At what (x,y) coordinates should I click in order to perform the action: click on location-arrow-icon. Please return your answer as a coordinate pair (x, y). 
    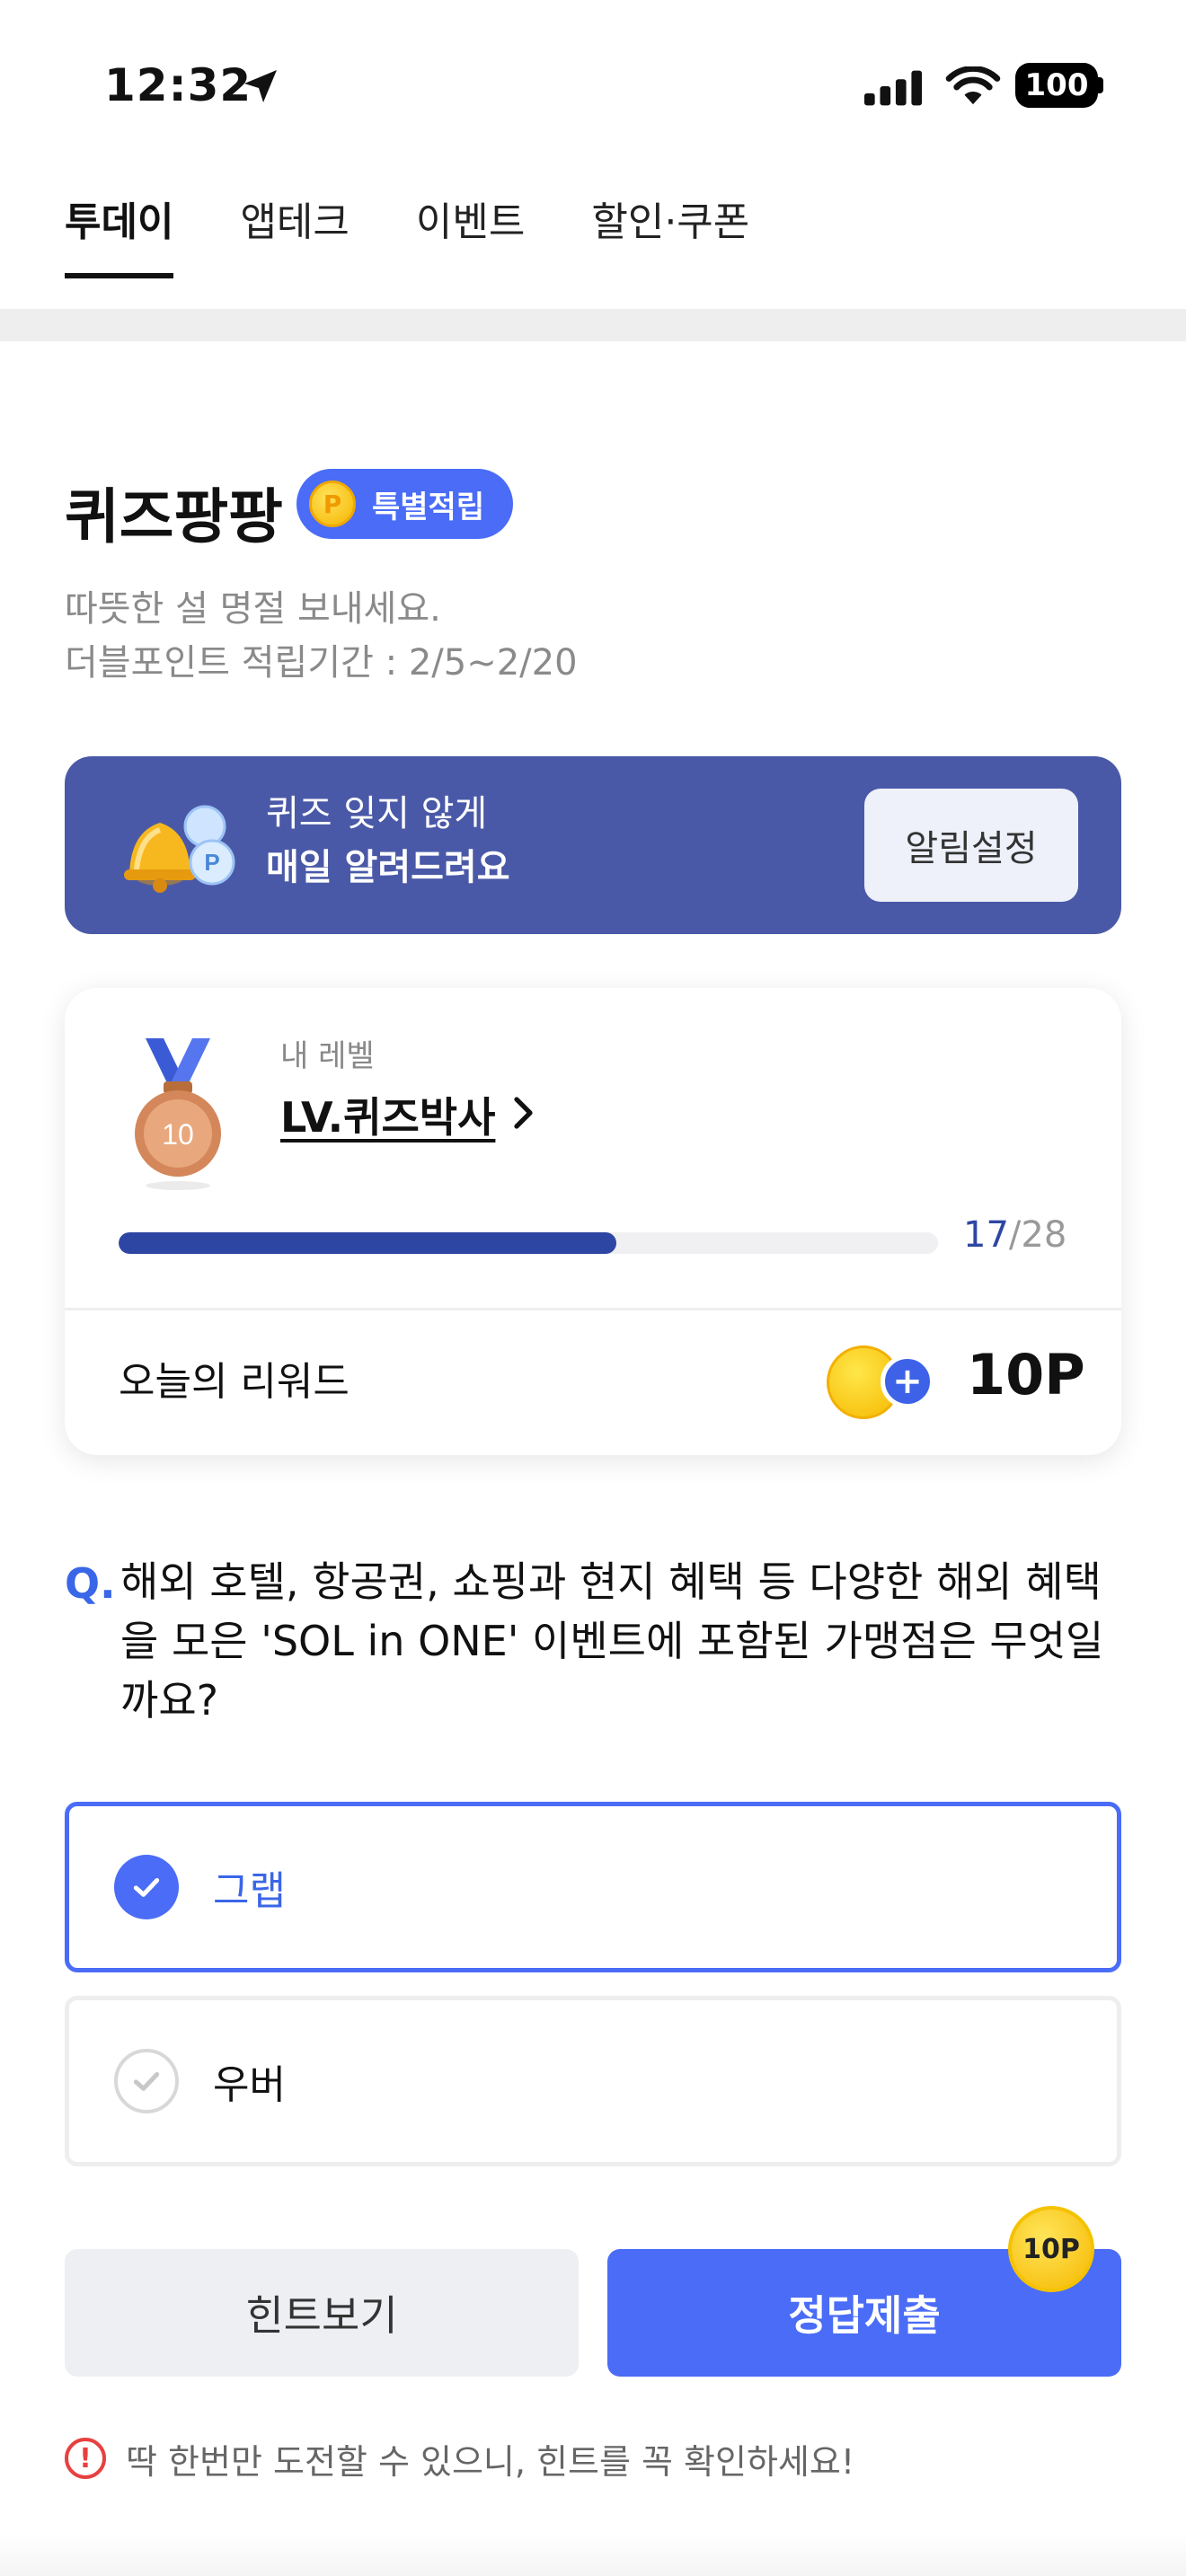
    Looking at the image, I should click on (260, 86).